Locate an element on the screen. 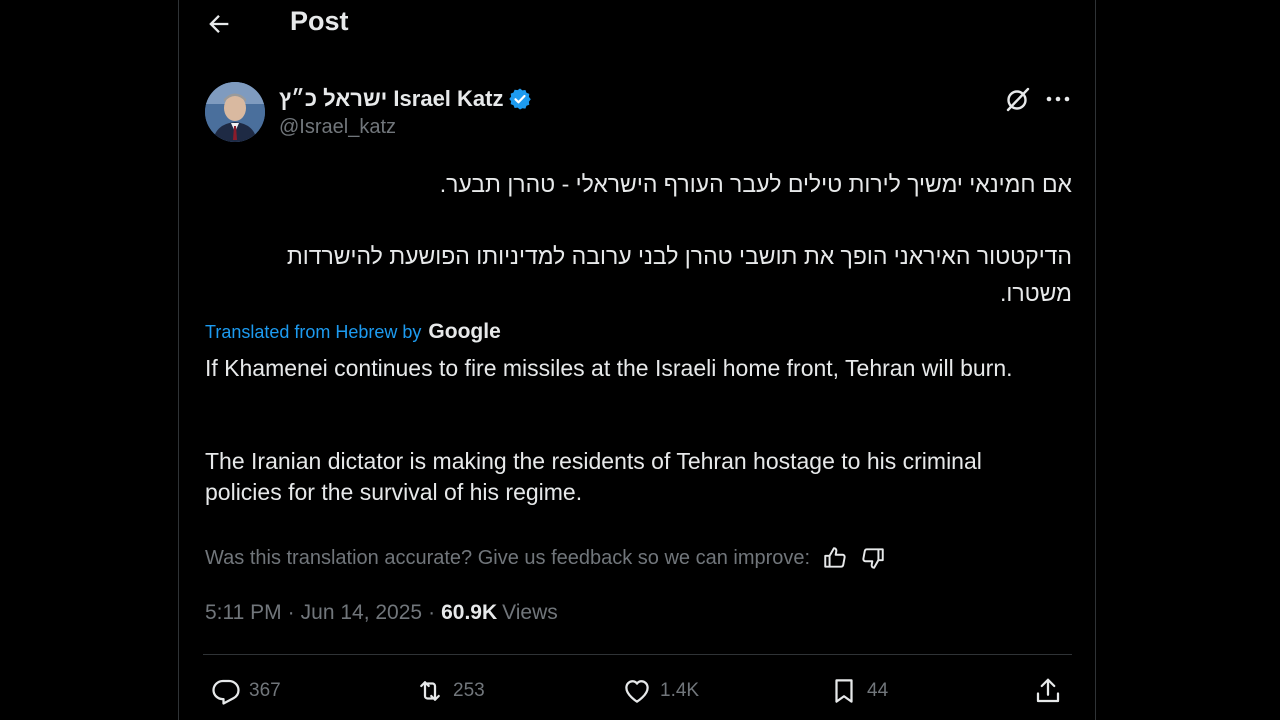 The height and width of the screenshot is (720, 1280). post-meta: 5:11 PM · Jun 14, 2025 · 60.9K Views is located at coordinates (381, 613).